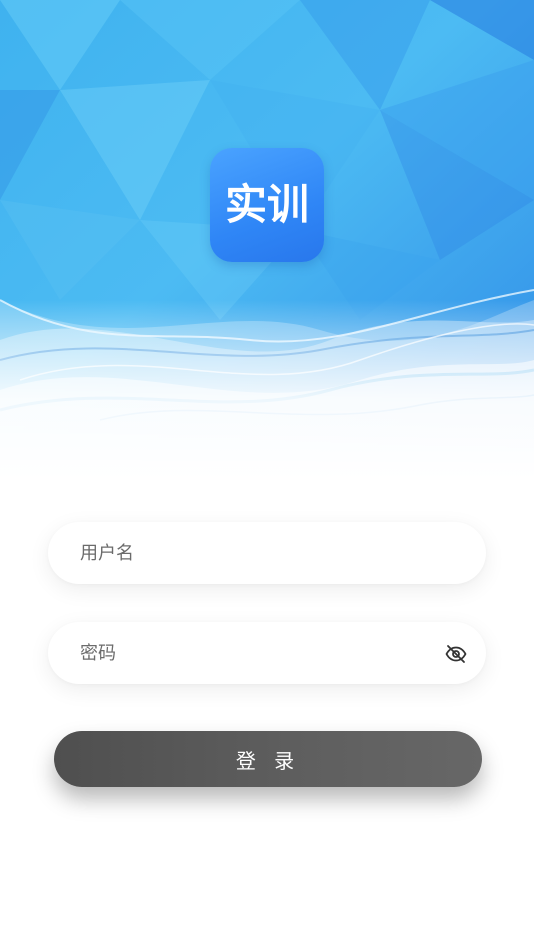 The width and height of the screenshot is (534, 950). I want to click on app-logo-text: 实训, so click(266, 204).